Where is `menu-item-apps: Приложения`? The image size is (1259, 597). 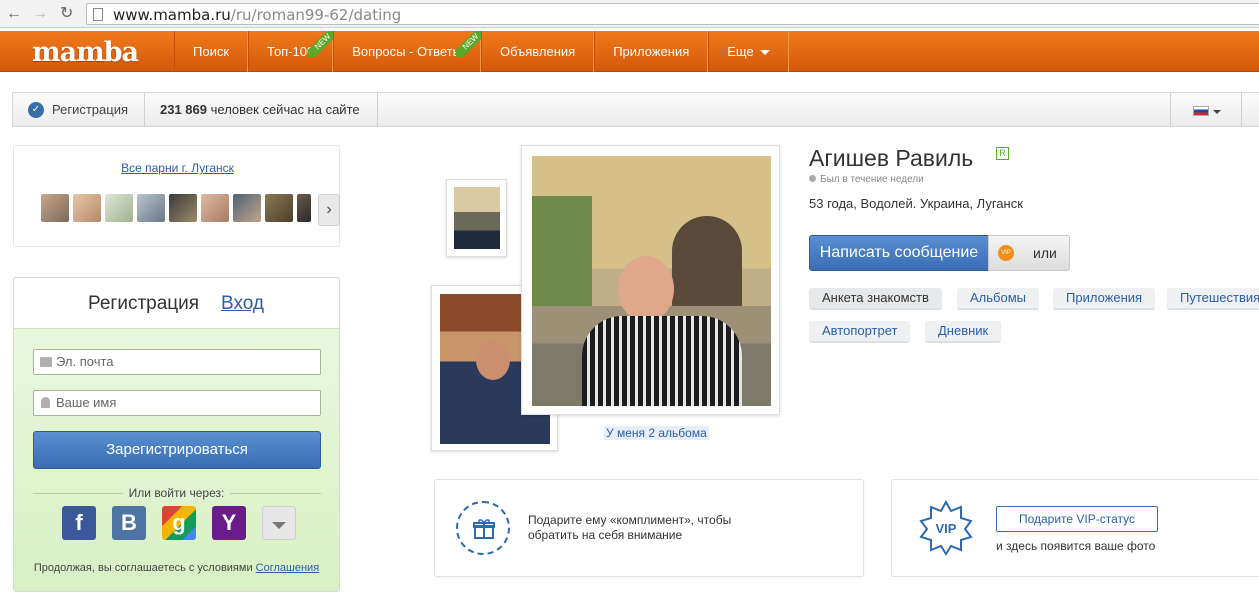
menu-item-apps: Приложения is located at coordinates (651, 51).